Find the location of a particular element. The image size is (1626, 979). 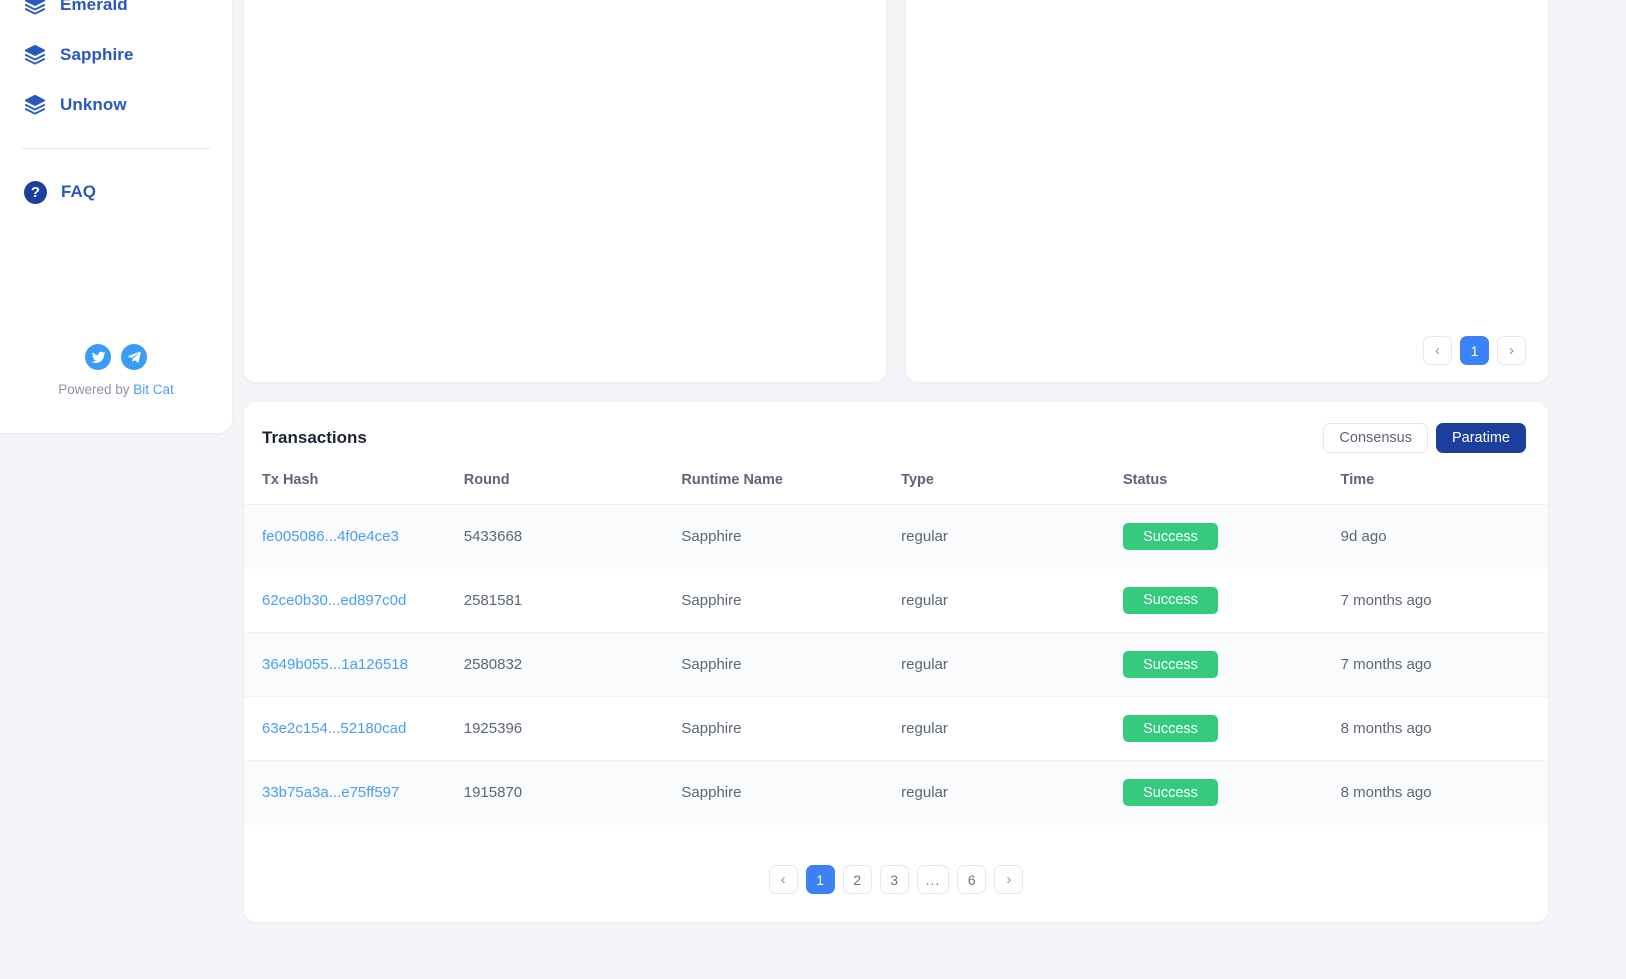

cell-tx-hash: 33b75a3a...e75ff597 is located at coordinates (330, 792).